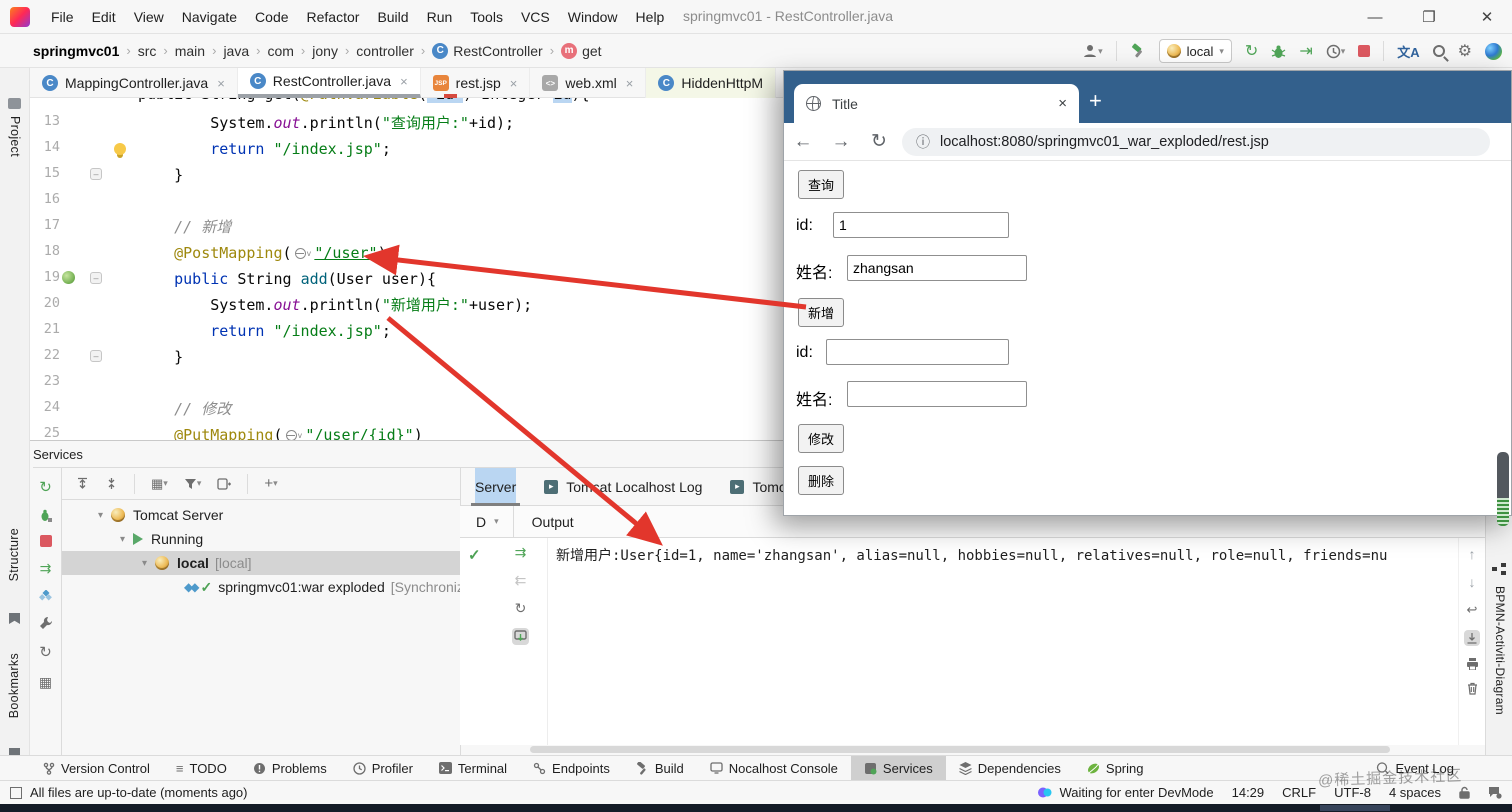  What do you see at coordinates (45, 682) in the screenshot?
I see `layout-icon: ▦` at bounding box center [45, 682].